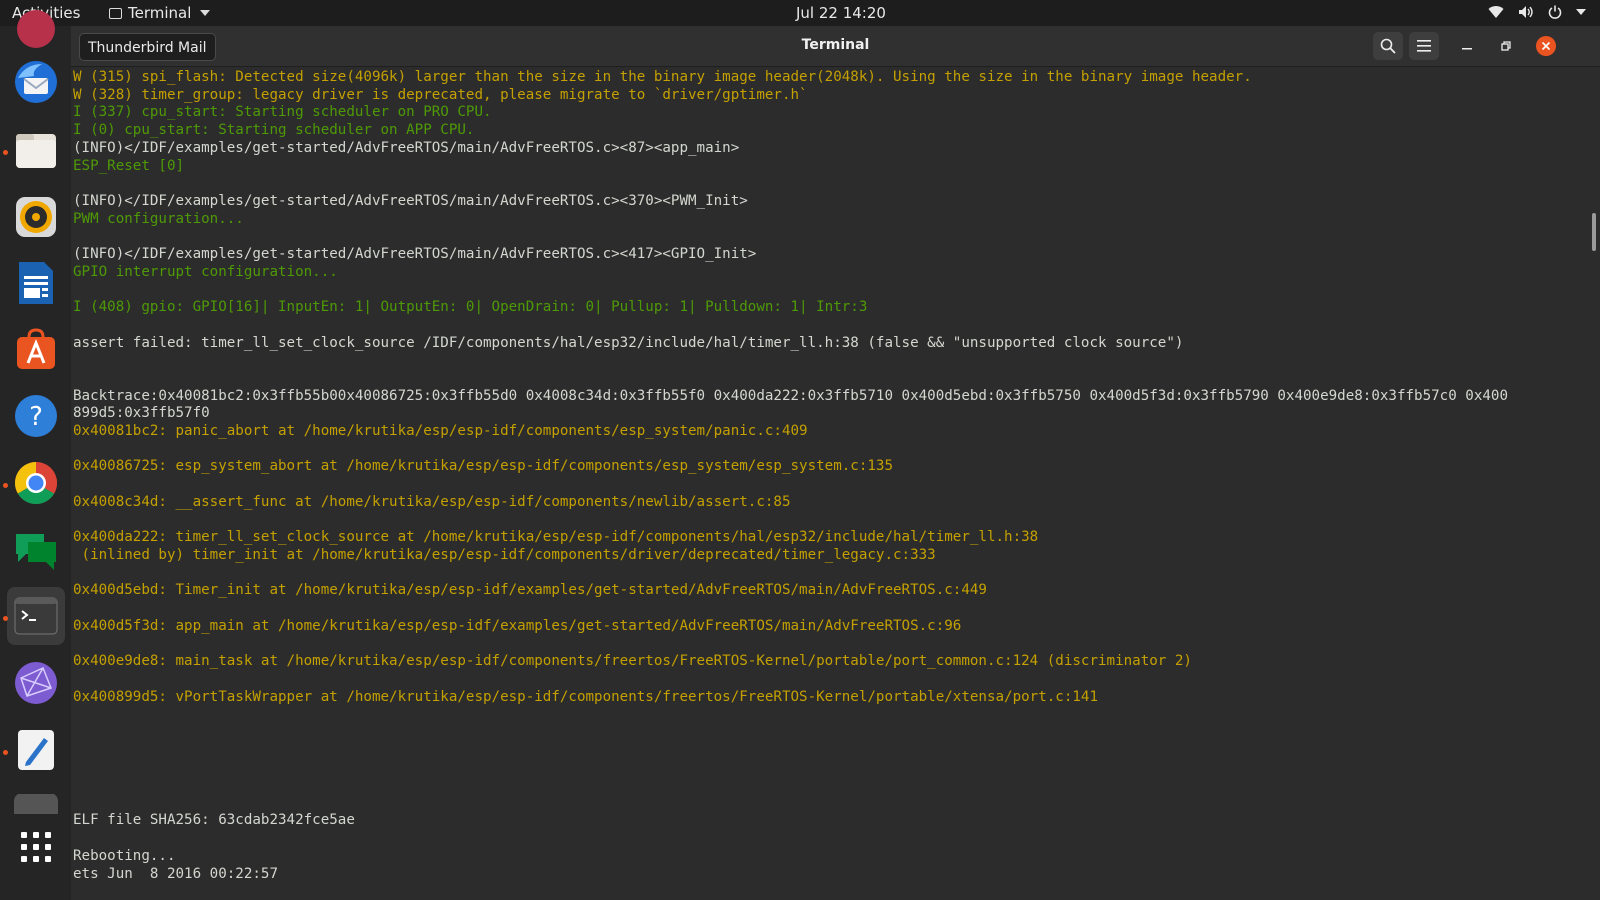 Image resolution: width=1600 pixels, height=900 pixels. I want to click on dock: ?, so click(35, 455).